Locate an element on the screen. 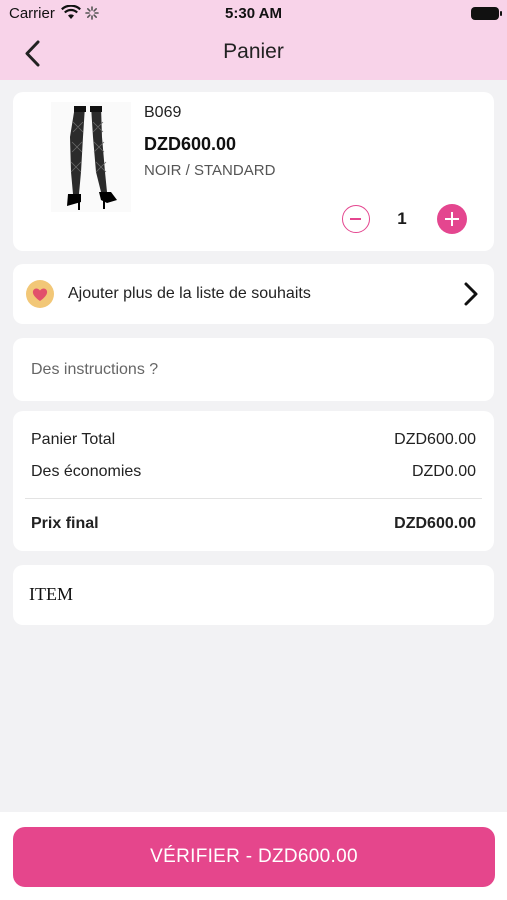 This screenshot has width=507, height=900. item-label: ITEM is located at coordinates (51, 594).